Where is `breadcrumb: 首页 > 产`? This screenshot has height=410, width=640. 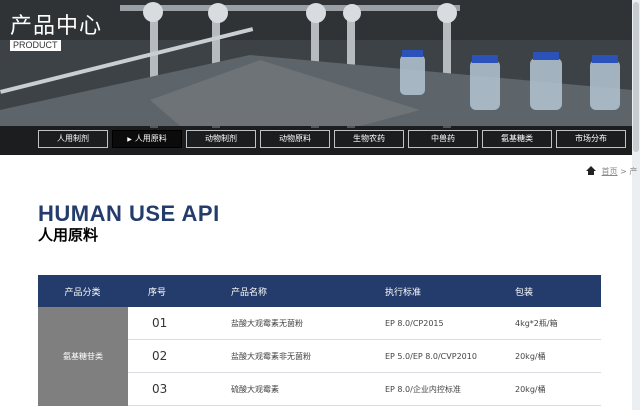
breadcrumb: 首页 > 产 is located at coordinates (611, 171).